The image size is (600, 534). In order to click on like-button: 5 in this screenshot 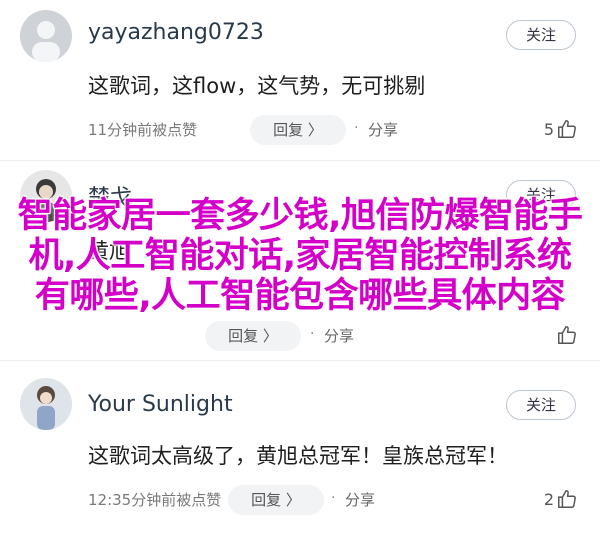, I will do `click(553, 130)`.